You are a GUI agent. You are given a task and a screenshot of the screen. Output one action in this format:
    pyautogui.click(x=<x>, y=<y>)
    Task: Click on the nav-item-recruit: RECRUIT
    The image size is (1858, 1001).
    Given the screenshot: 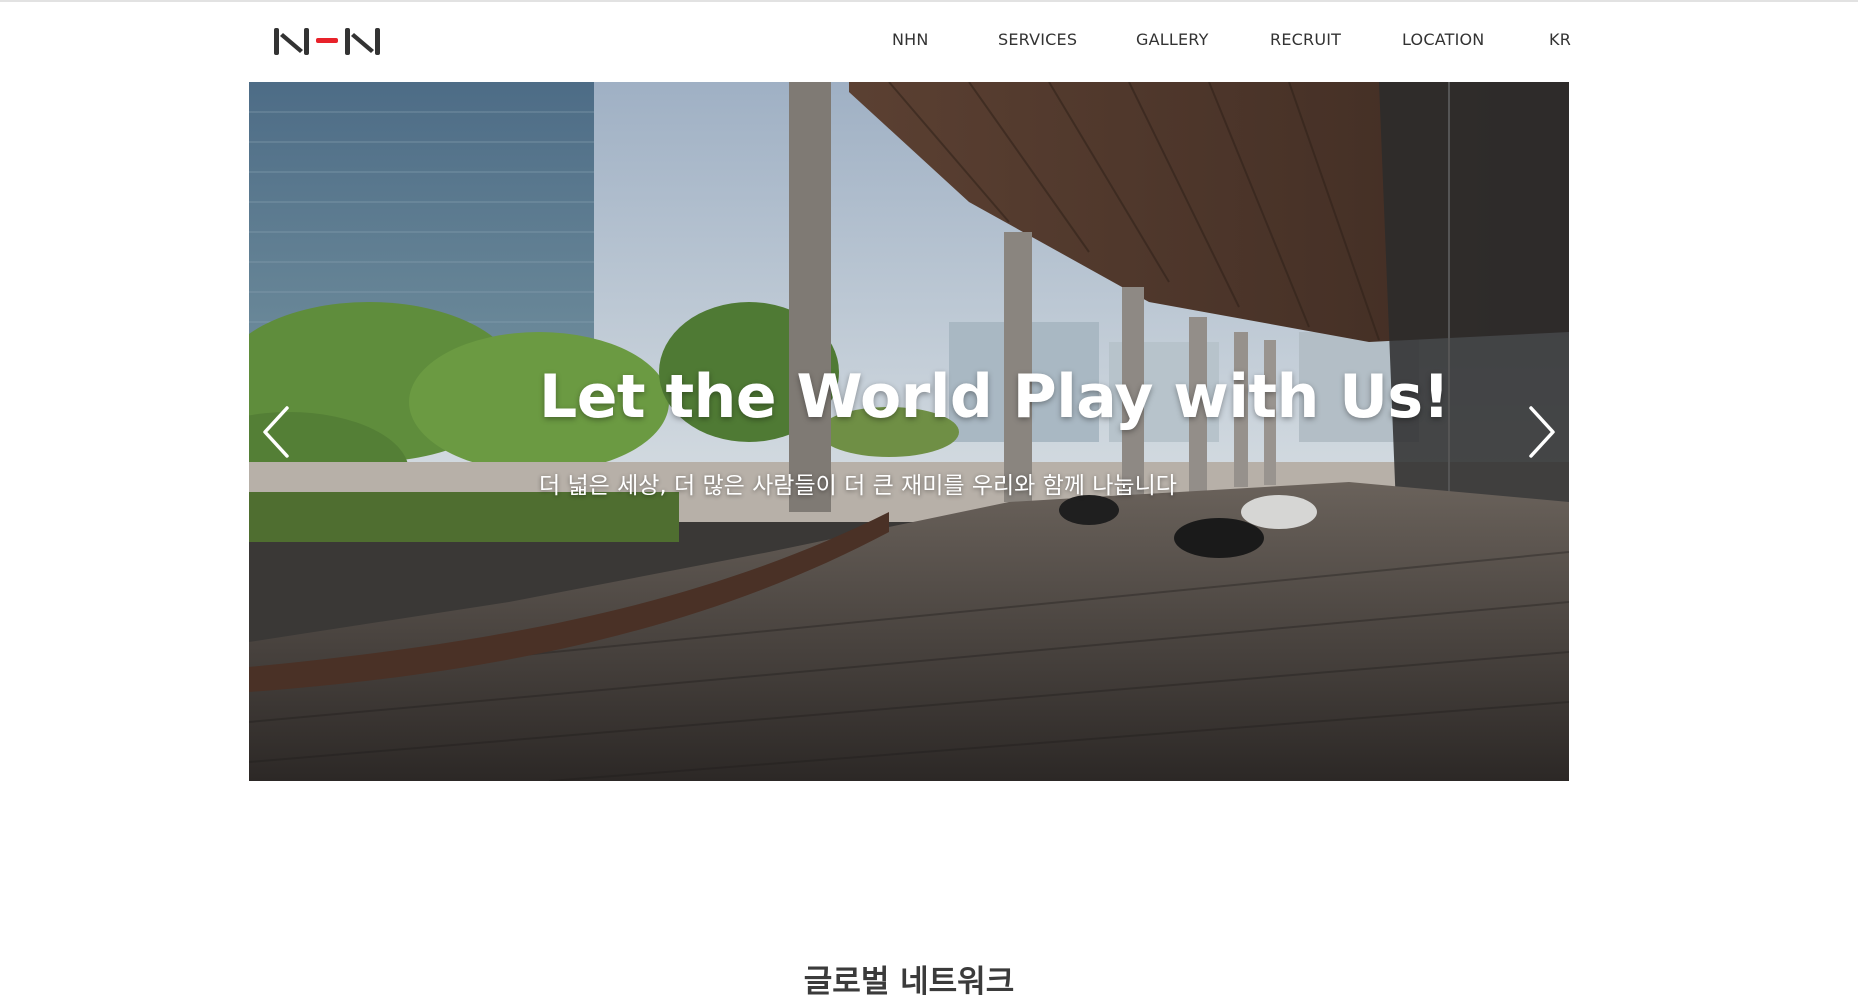 What is the action you would take?
    pyautogui.click(x=1305, y=39)
    